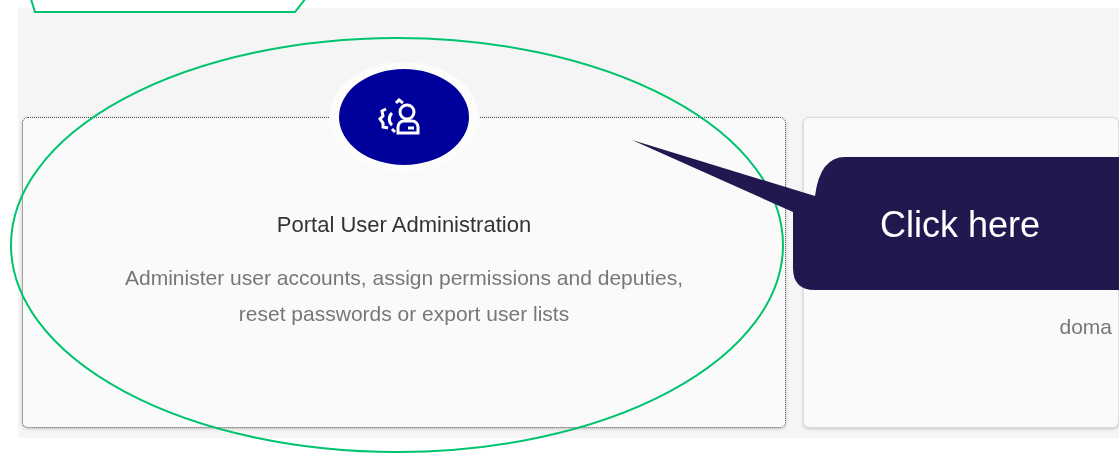 The image size is (1119, 454). What do you see at coordinates (960, 225) in the screenshot?
I see `callout-text: Click here` at bounding box center [960, 225].